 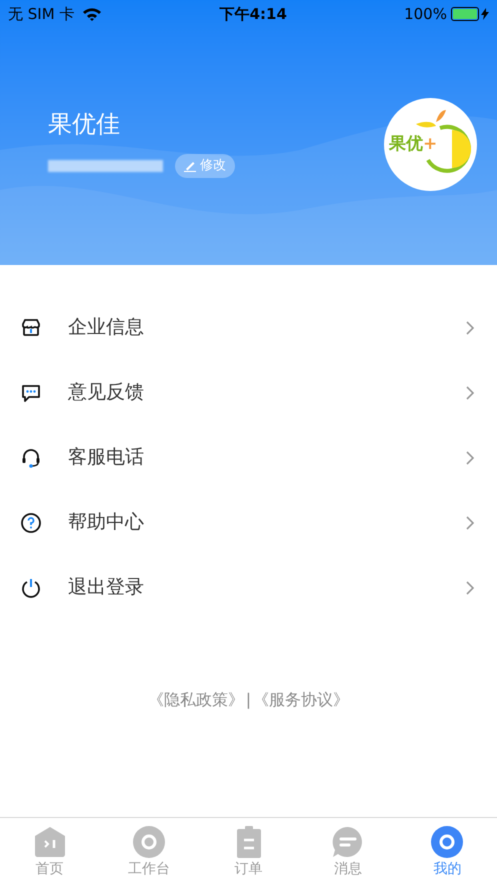 What do you see at coordinates (248, 457) in the screenshot?
I see `menu-item: 客服电话` at bounding box center [248, 457].